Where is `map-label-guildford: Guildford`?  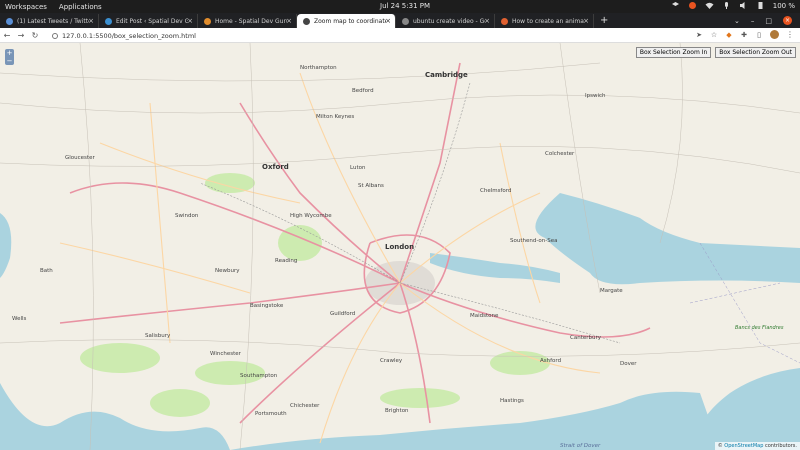 map-label-guildford: Guildford is located at coordinates (343, 314).